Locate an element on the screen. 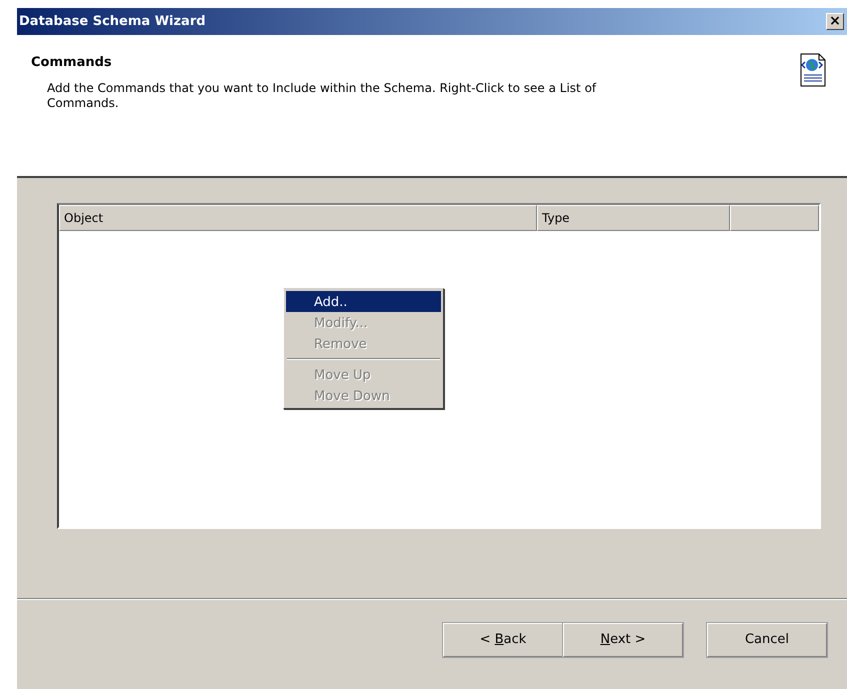 This screenshot has width=847, height=689. column-header: Object is located at coordinates (298, 218).